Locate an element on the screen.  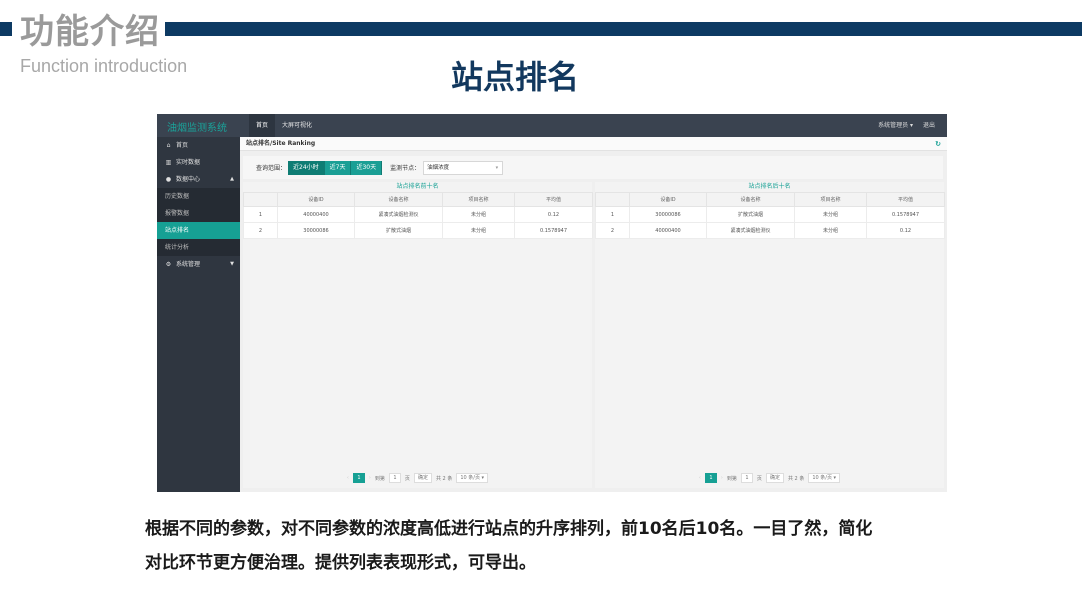
app-logo: 油烟监测系统 is located at coordinates (197, 128).